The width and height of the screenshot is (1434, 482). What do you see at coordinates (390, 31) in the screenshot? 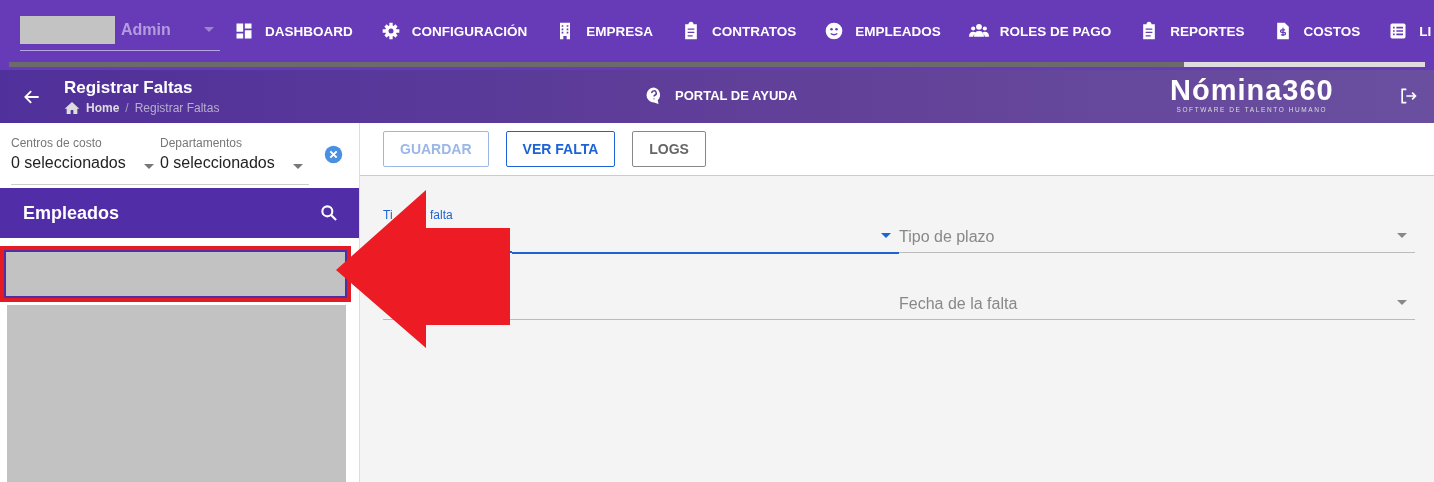
I see `settings-icon` at bounding box center [390, 31].